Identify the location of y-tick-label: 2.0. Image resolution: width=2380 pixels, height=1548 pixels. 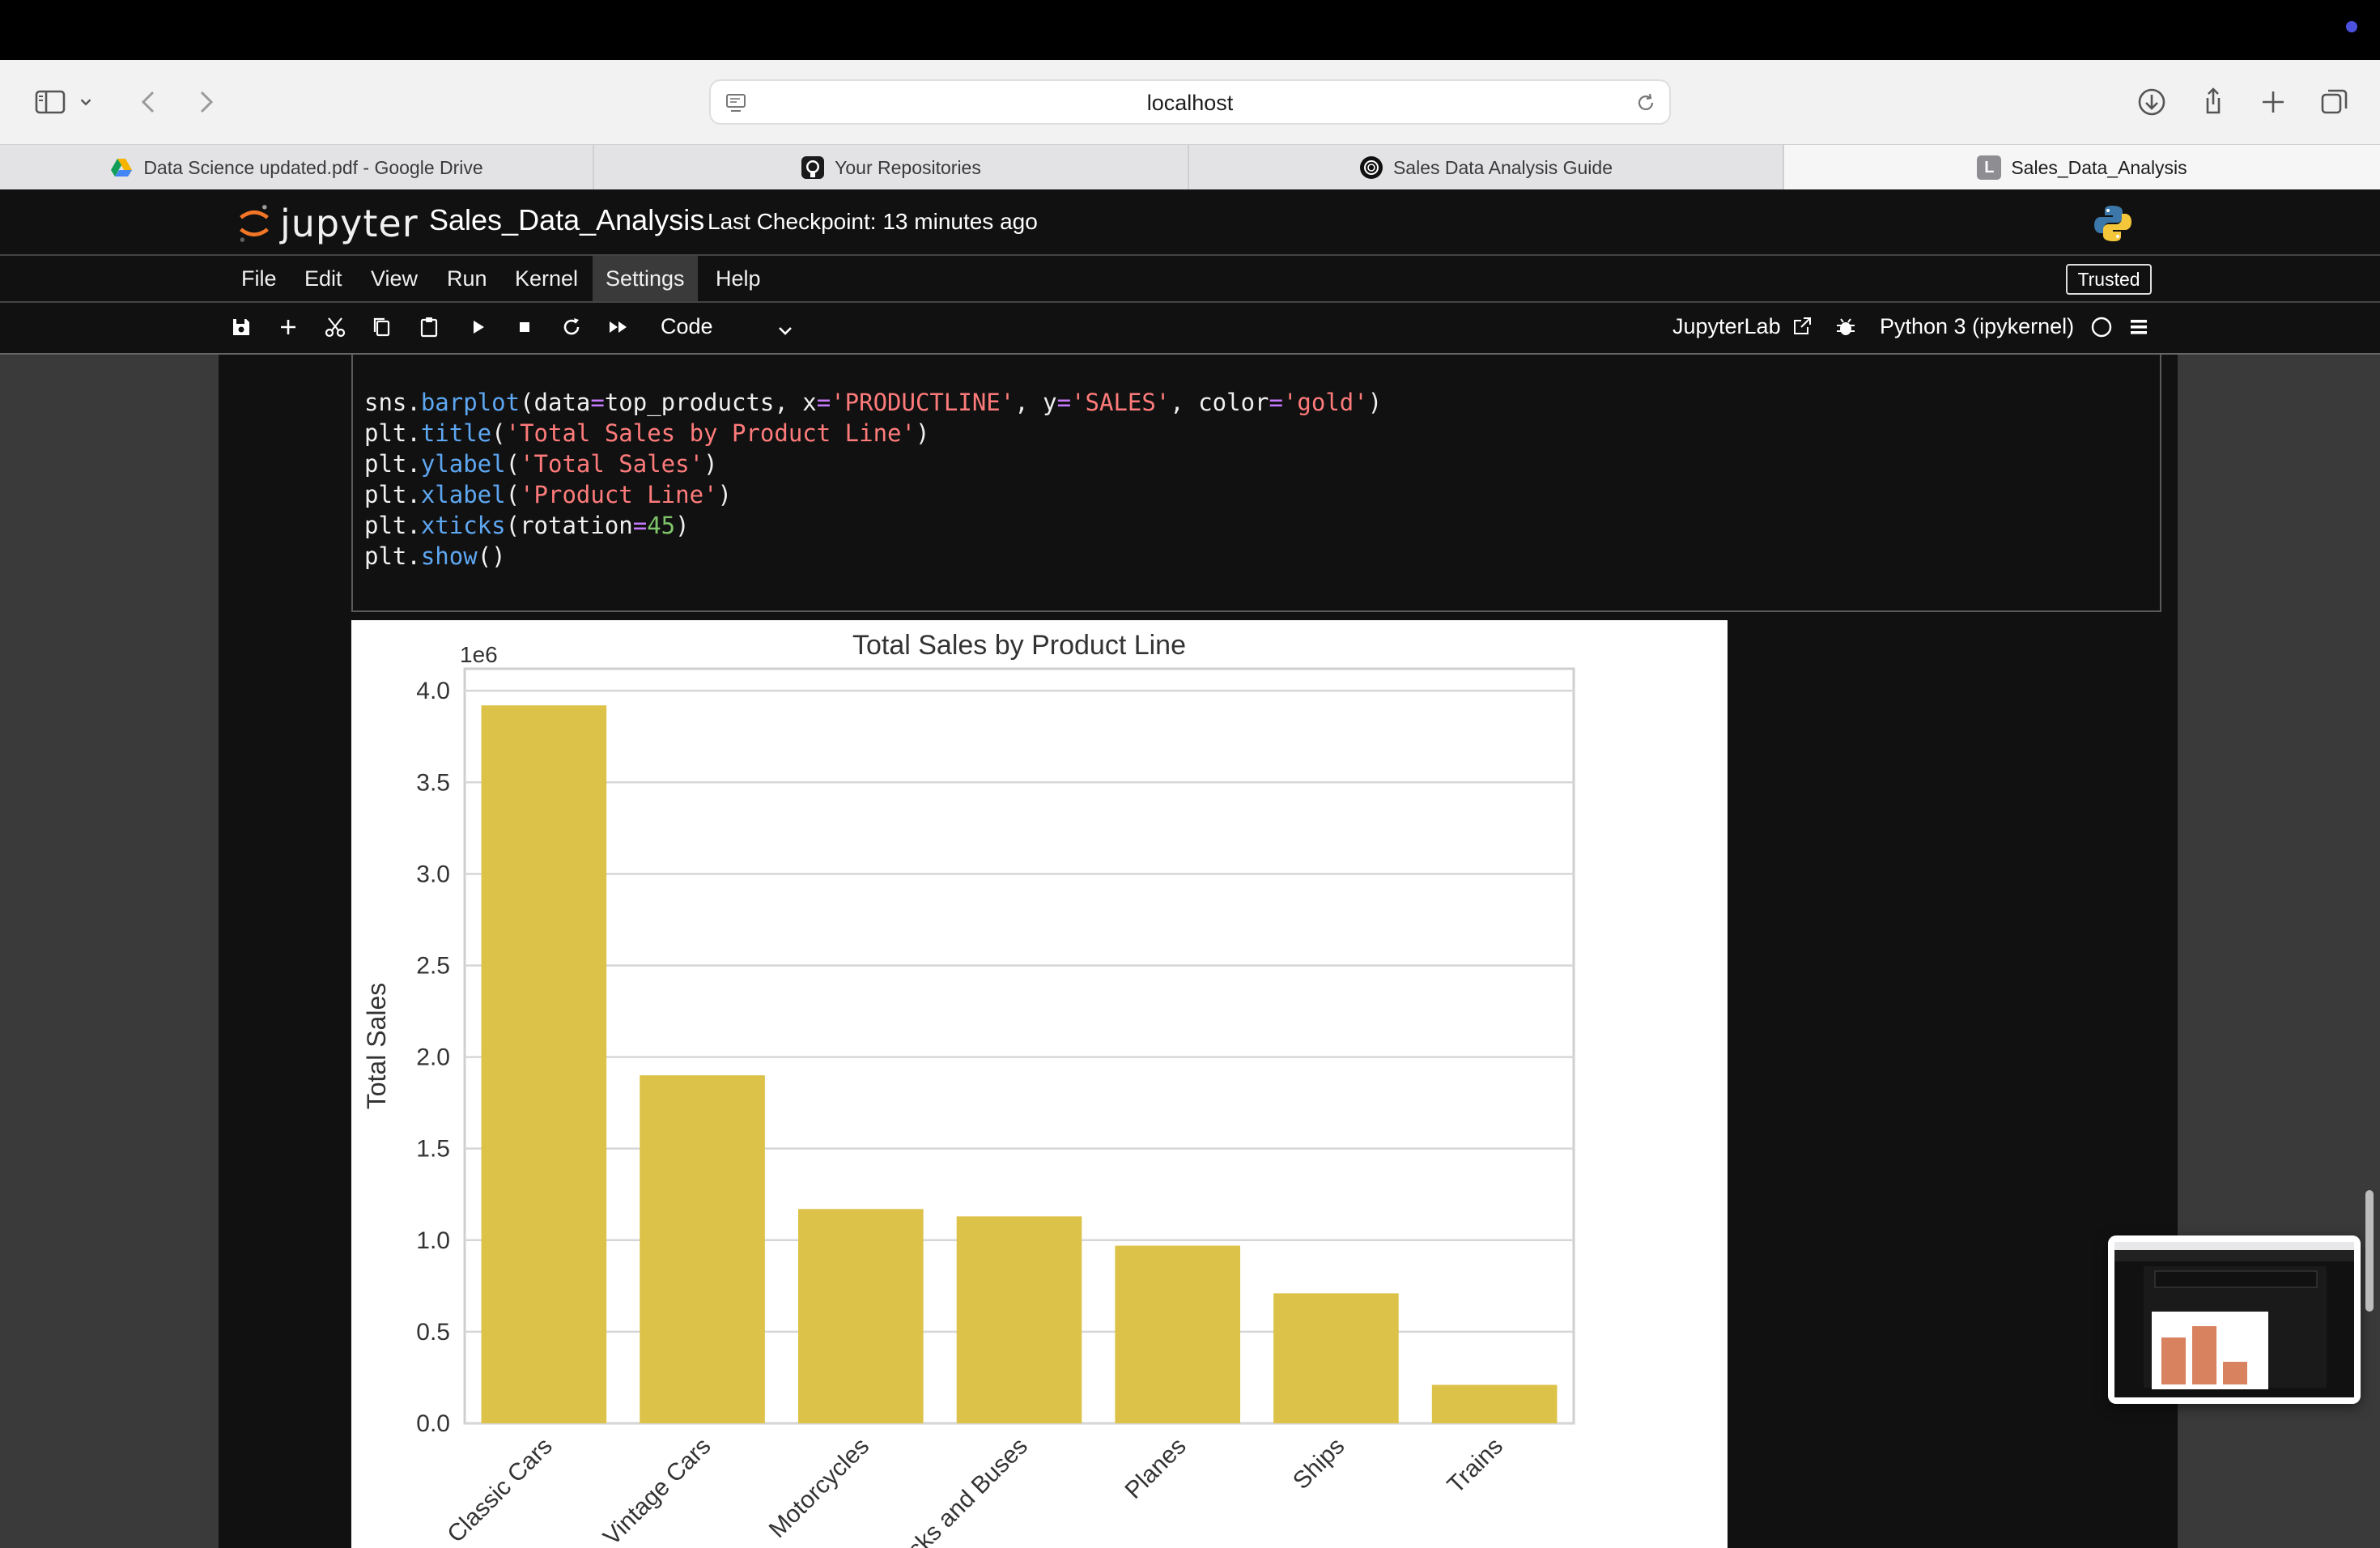
(433, 1057).